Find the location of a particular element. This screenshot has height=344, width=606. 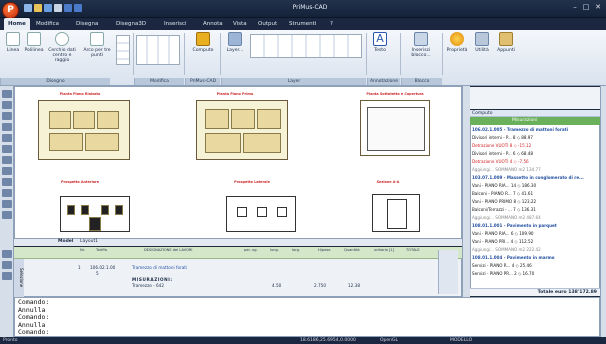

space-mode: MODELLO is located at coordinates (461, 340).